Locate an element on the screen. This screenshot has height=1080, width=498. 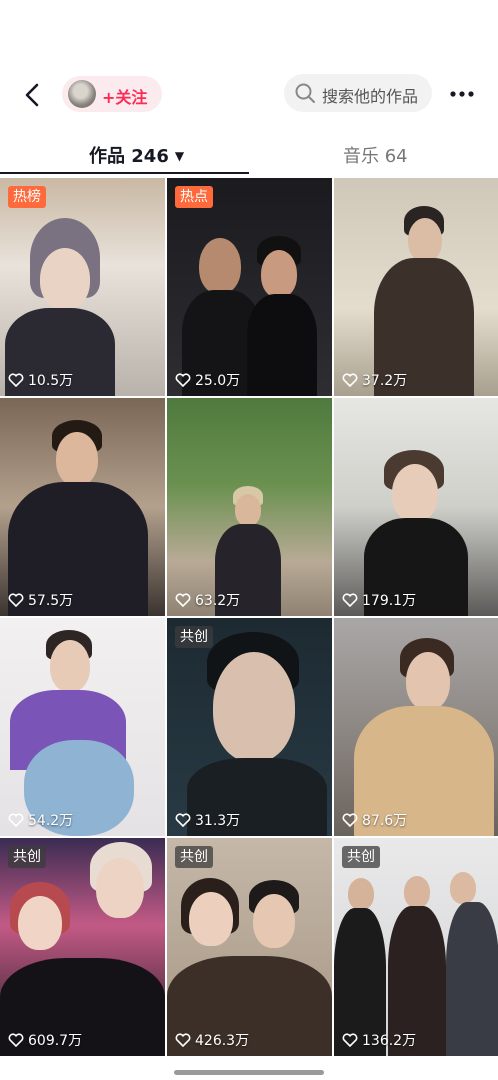
search-icon is located at coordinates (305, 93).